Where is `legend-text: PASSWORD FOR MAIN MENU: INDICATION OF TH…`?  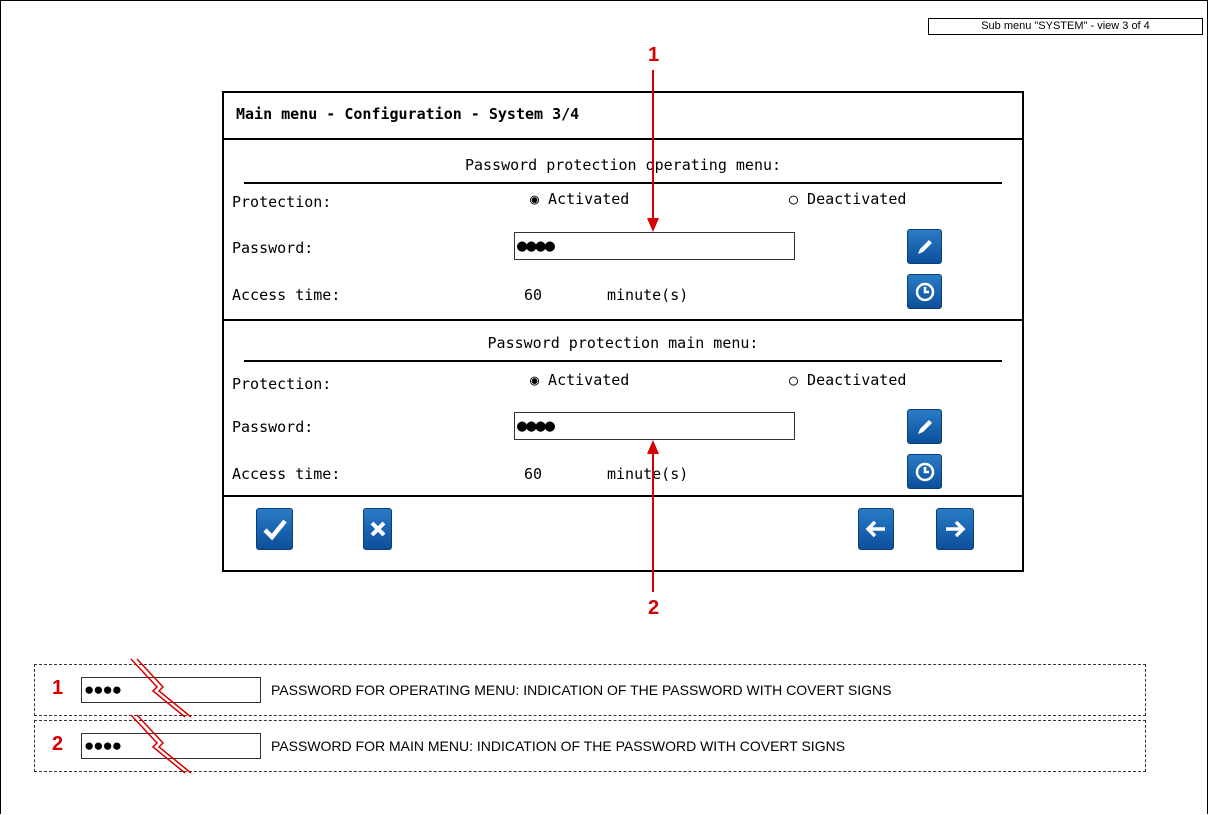 legend-text: PASSWORD FOR MAIN MENU: INDICATION OF TH… is located at coordinates (558, 746).